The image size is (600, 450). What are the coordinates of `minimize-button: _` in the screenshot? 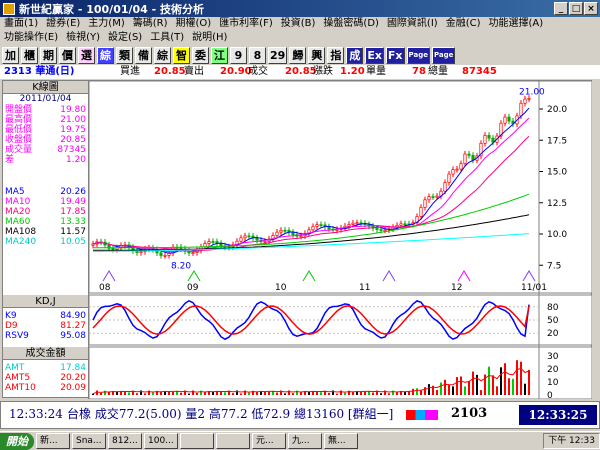 It's located at (561, 8).